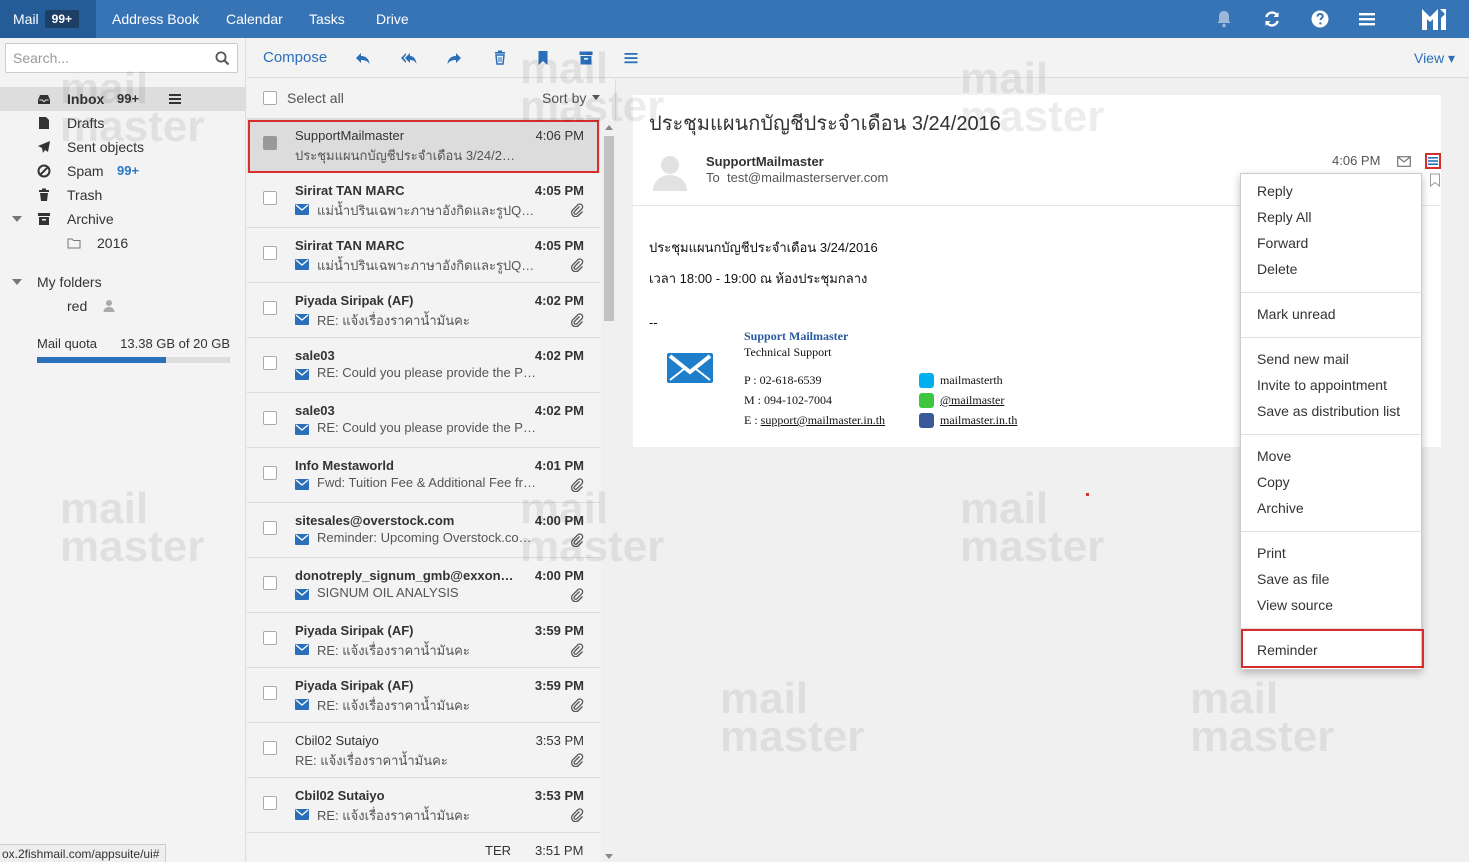 The width and height of the screenshot is (1469, 862). Describe the element at coordinates (1434, 58) in the screenshot. I see `view-dropdown: View ▾` at that location.